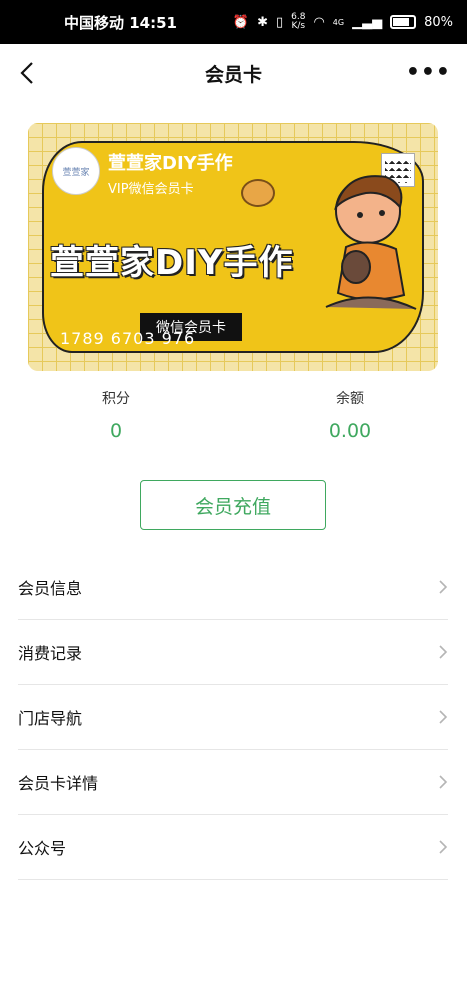 This screenshot has width=467, height=1000. Describe the element at coordinates (371, 242) in the screenshot. I see `boy-illustration` at that location.